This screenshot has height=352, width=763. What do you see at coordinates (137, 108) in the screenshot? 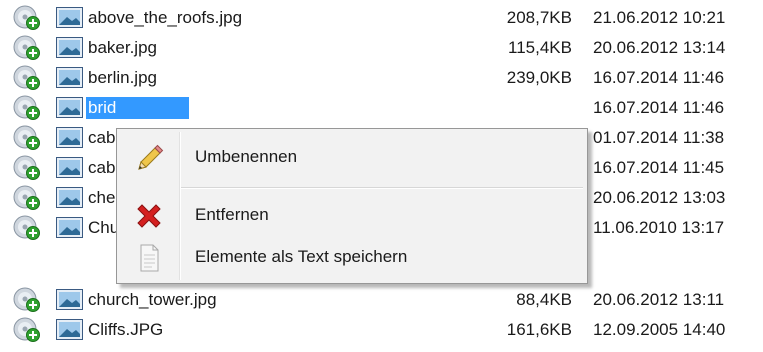
I see `file-name: brid` at bounding box center [137, 108].